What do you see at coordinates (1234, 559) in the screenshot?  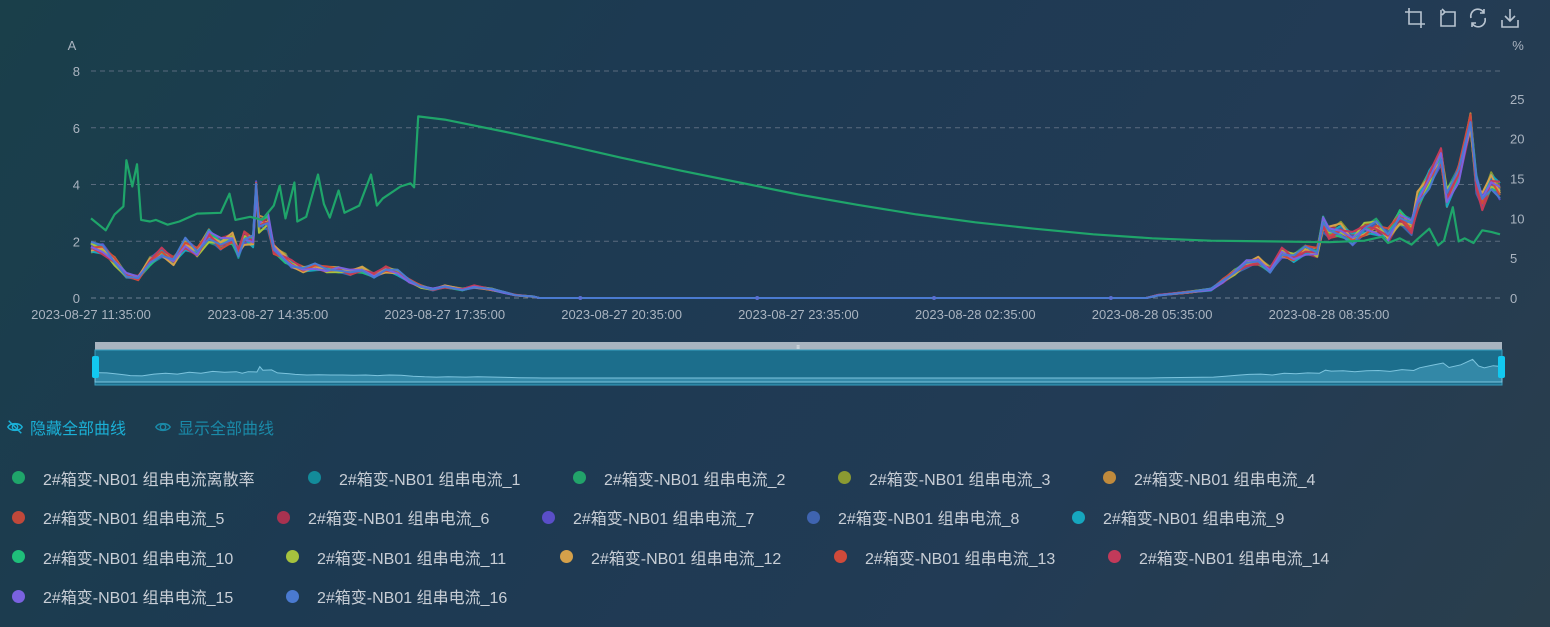 I see `legend-label: 2#箱变-NB01 组串电流_14` at bounding box center [1234, 559].